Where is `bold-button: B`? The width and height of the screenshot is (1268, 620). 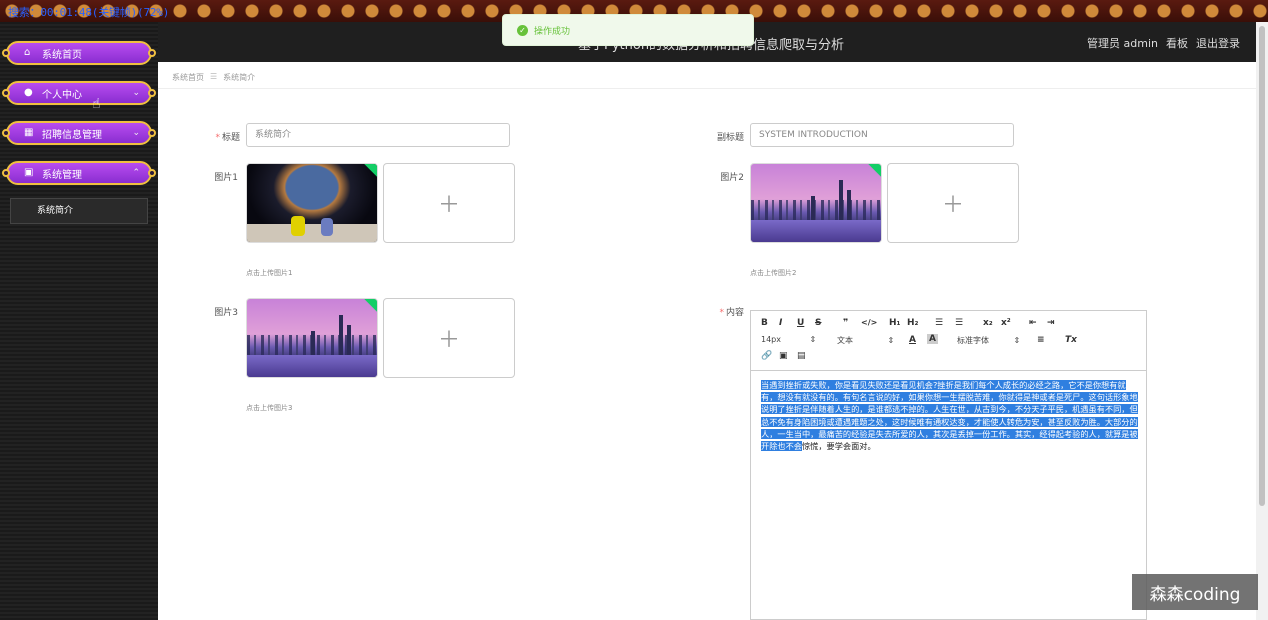
bold-button: B is located at coordinates (764, 323).